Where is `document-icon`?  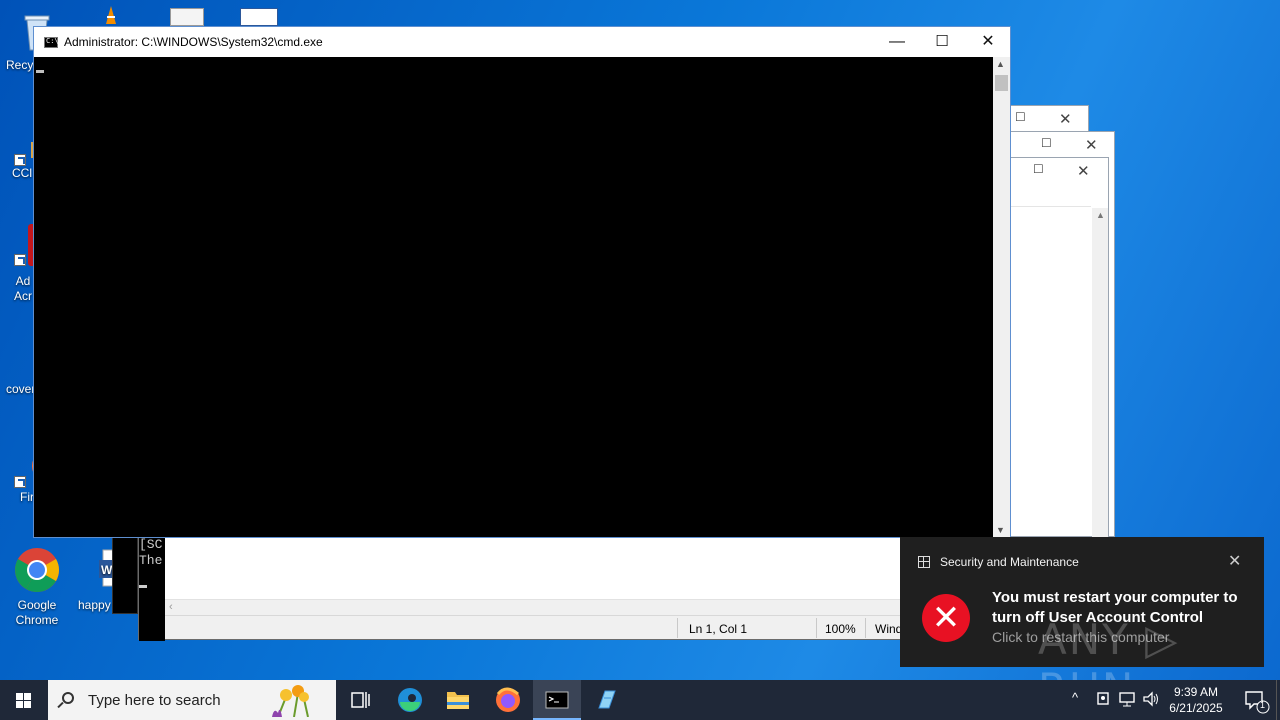 document-icon is located at coordinates (187, 17).